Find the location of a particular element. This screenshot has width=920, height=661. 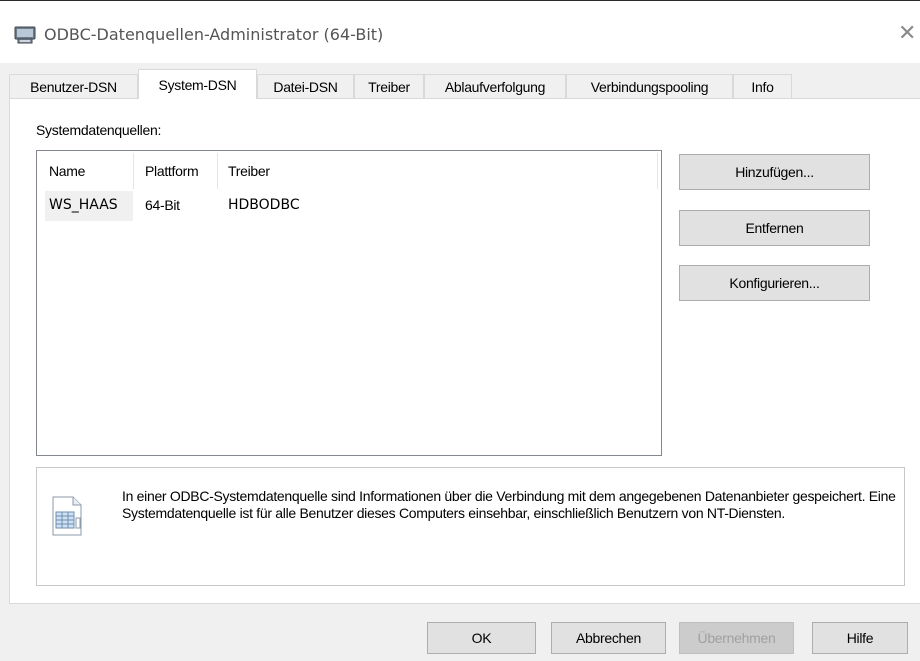

close-icon: ✕ is located at coordinates (907, 33).